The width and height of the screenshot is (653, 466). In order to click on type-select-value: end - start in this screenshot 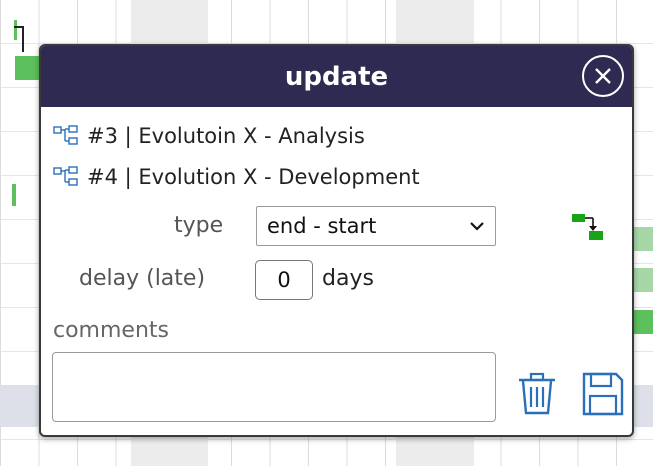, I will do `click(322, 226)`.